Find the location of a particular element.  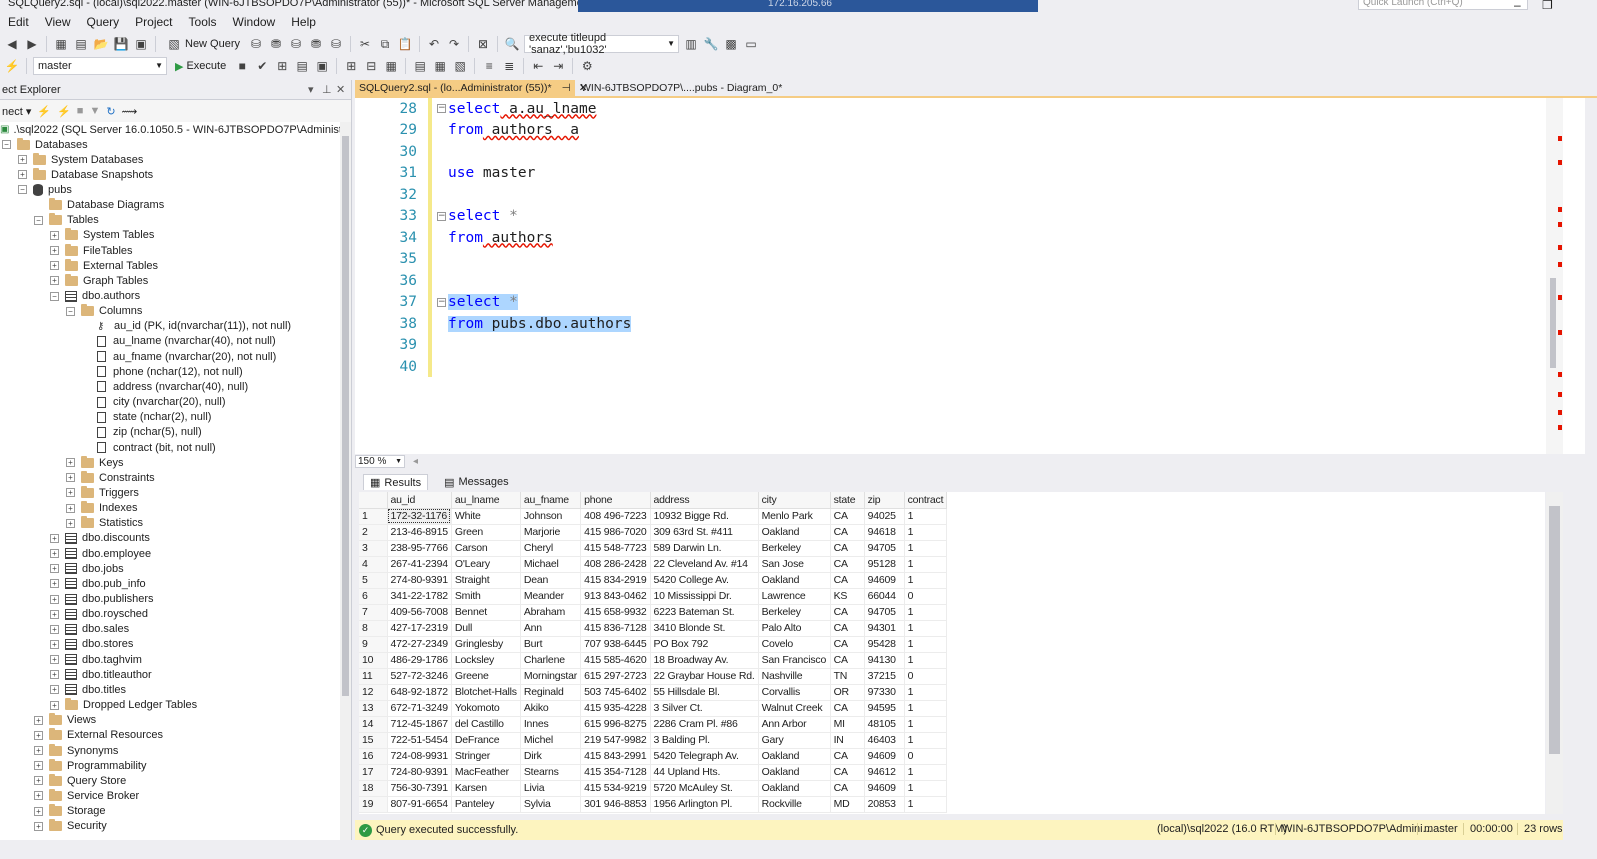

grid-cell: 1956 Arlington Pl. is located at coordinates (704, 804).